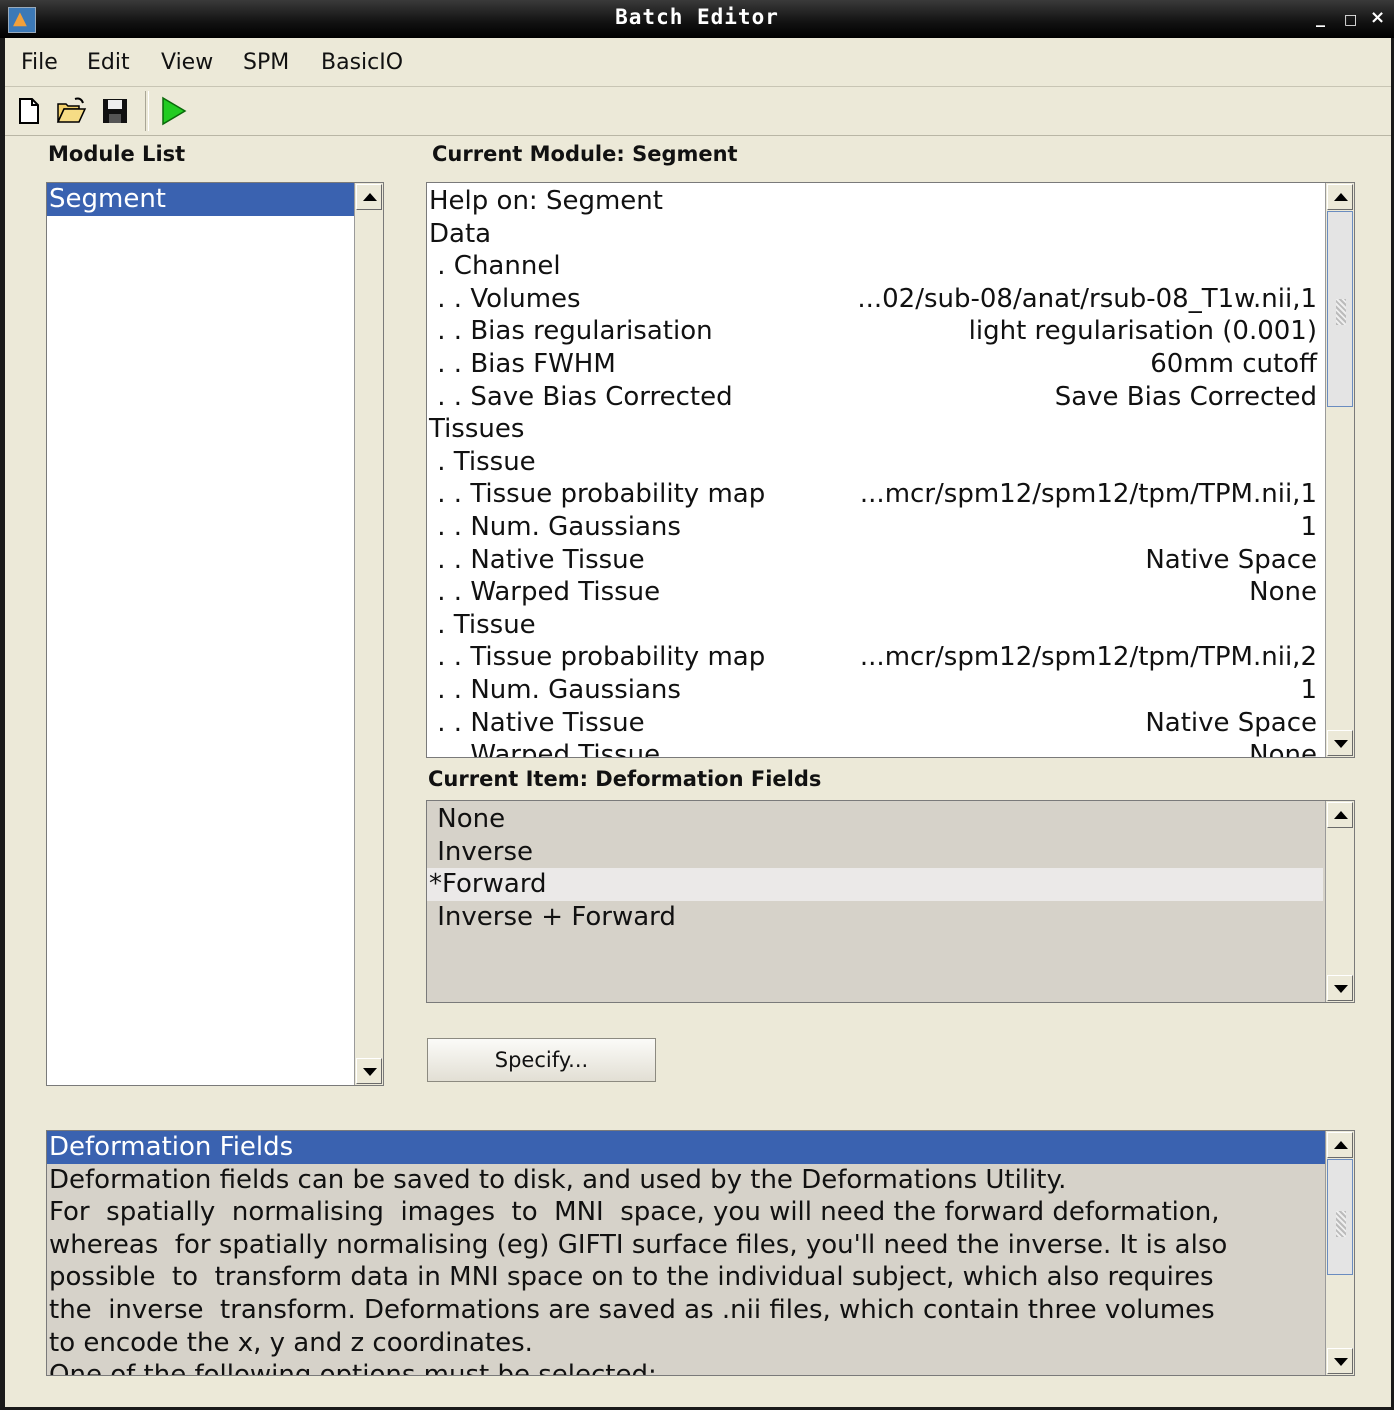 This screenshot has width=1394, height=1410. Describe the element at coordinates (39, 62) in the screenshot. I see `menu-file: File` at that location.